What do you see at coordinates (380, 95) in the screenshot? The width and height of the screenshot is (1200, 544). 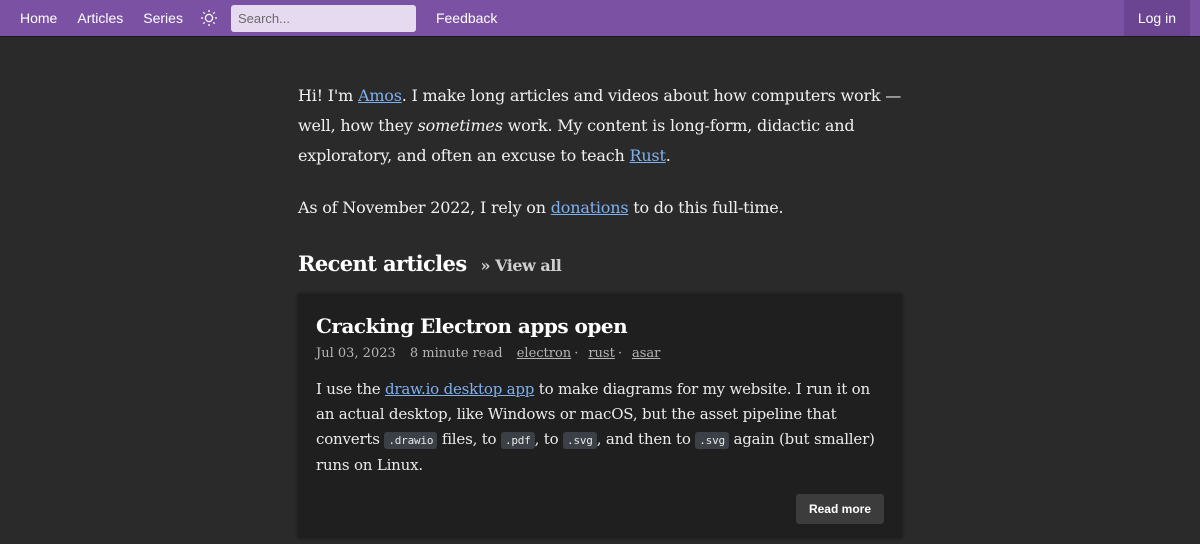 I see `amos-link: Amos` at bounding box center [380, 95].